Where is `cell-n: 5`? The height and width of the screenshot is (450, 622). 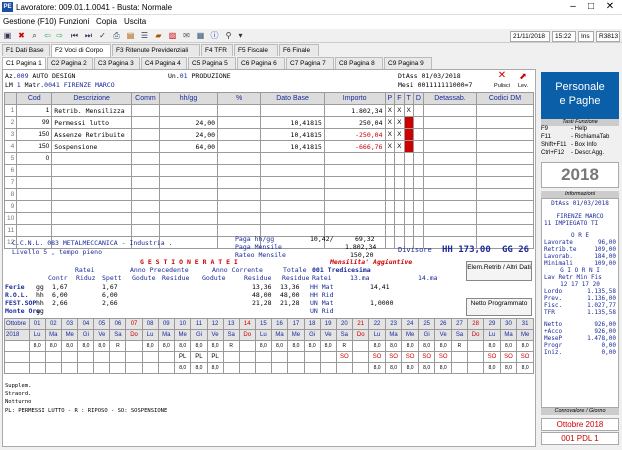 cell-n: 5 is located at coordinates (10, 158).